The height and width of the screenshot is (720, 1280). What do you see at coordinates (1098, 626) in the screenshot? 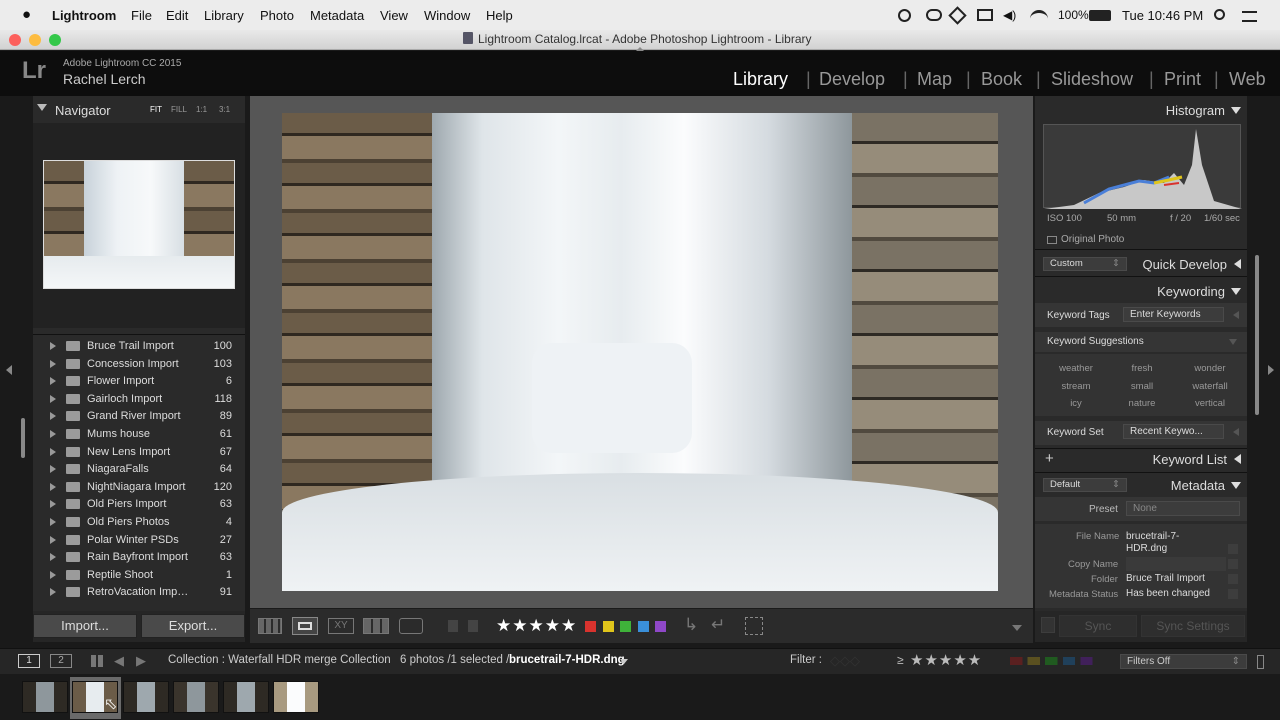
I see `sync-button: Sync` at bounding box center [1098, 626].